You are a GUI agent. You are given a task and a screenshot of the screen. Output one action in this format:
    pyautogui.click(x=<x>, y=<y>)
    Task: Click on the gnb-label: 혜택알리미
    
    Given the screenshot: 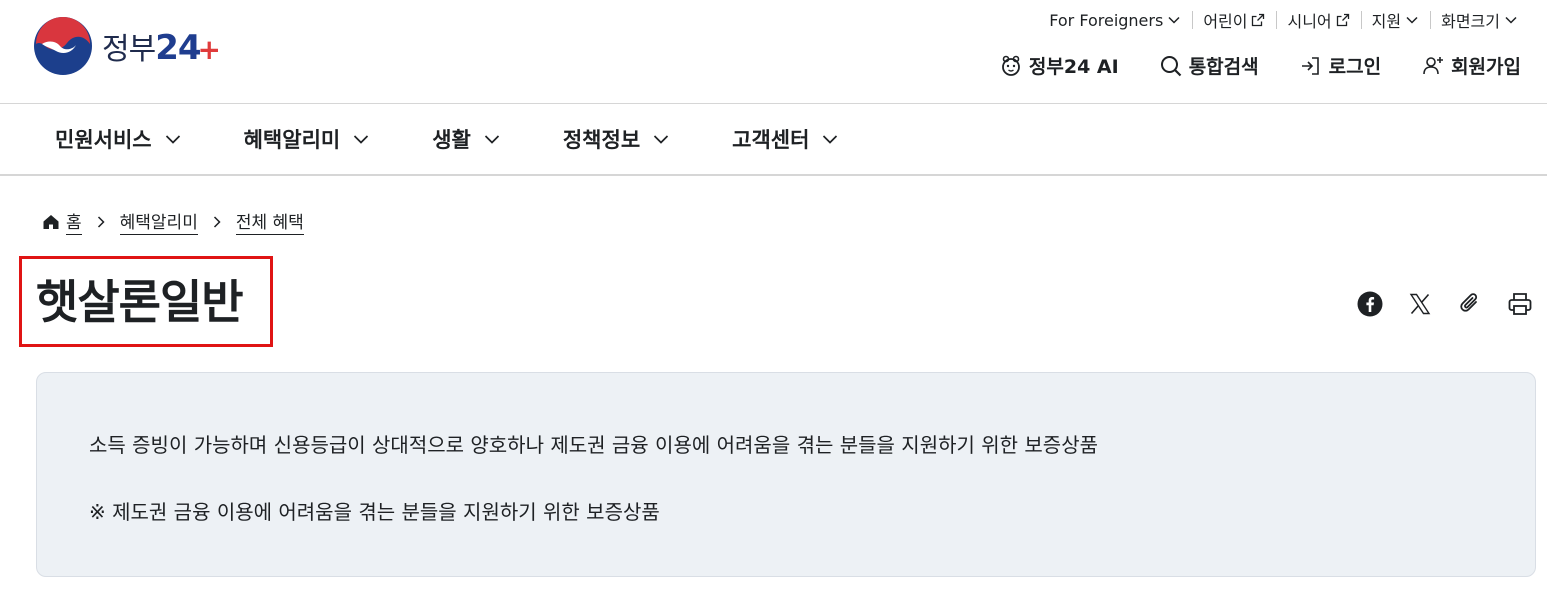 What is the action you would take?
    pyautogui.click(x=292, y=140)
    